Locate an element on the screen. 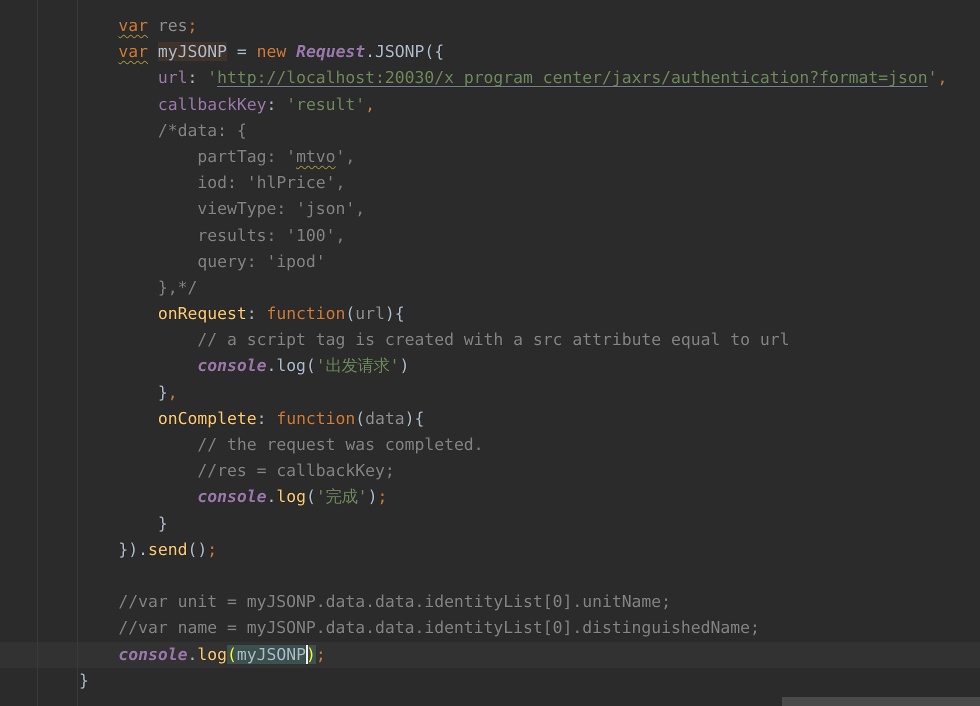  code-line: var res; is located at coordinates (158, 25).